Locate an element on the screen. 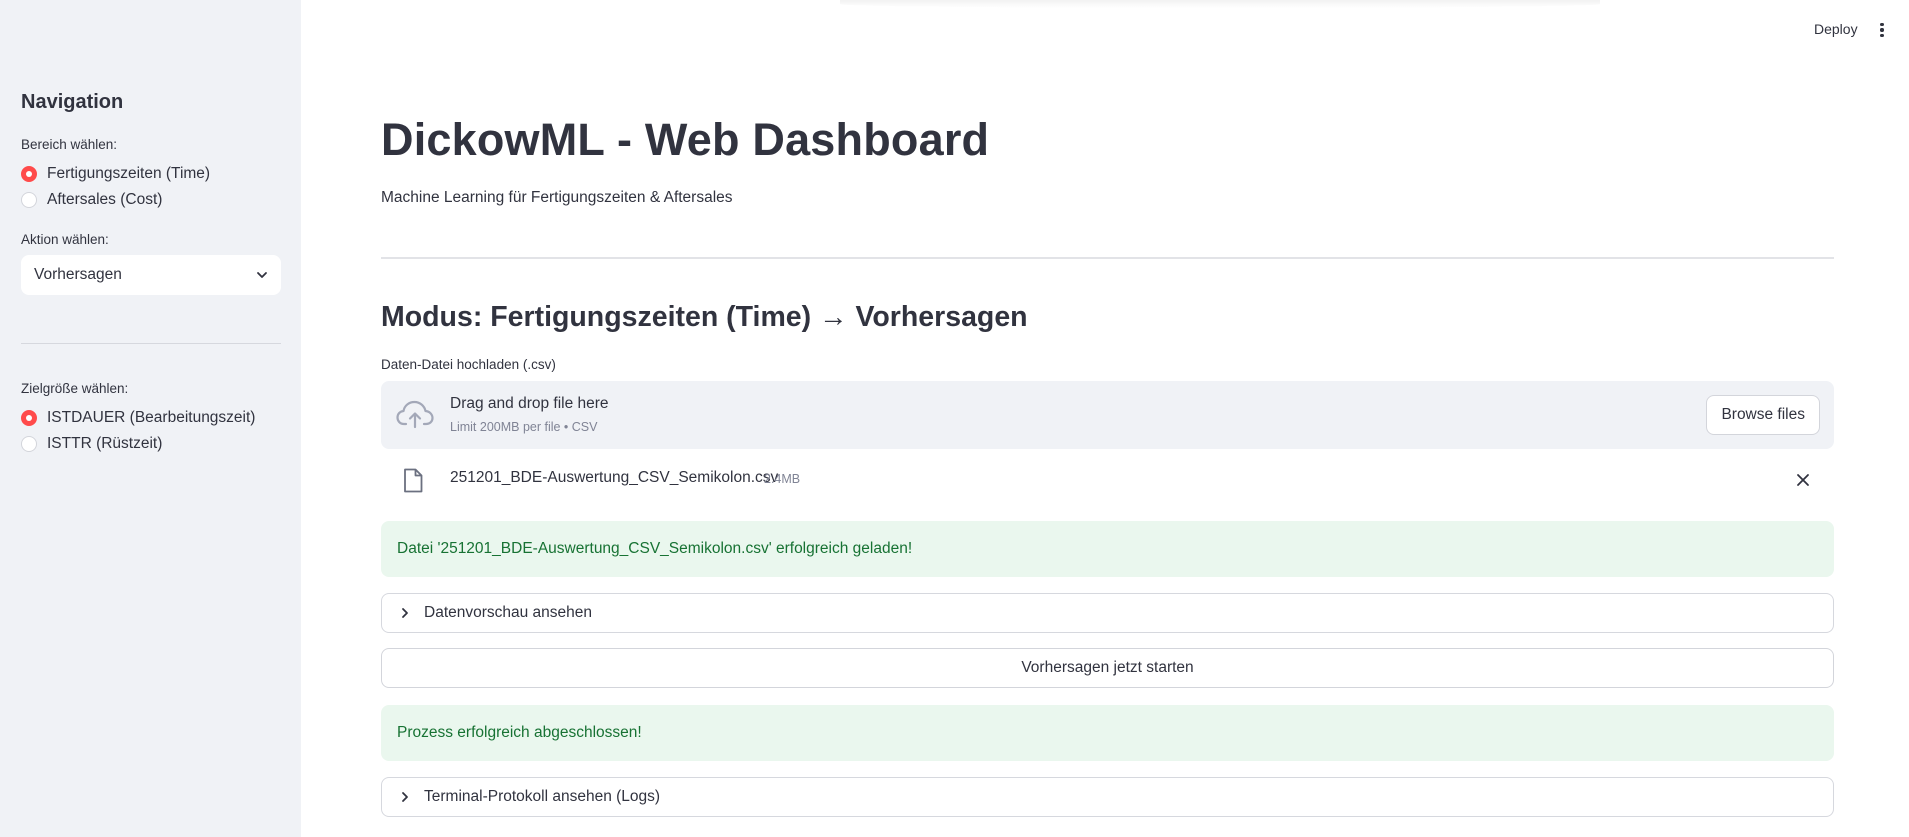 This screenshot has height=837, width=1909. radio-option-time: Fertigungszeiten (Time) is located at coordinates (115, 174).